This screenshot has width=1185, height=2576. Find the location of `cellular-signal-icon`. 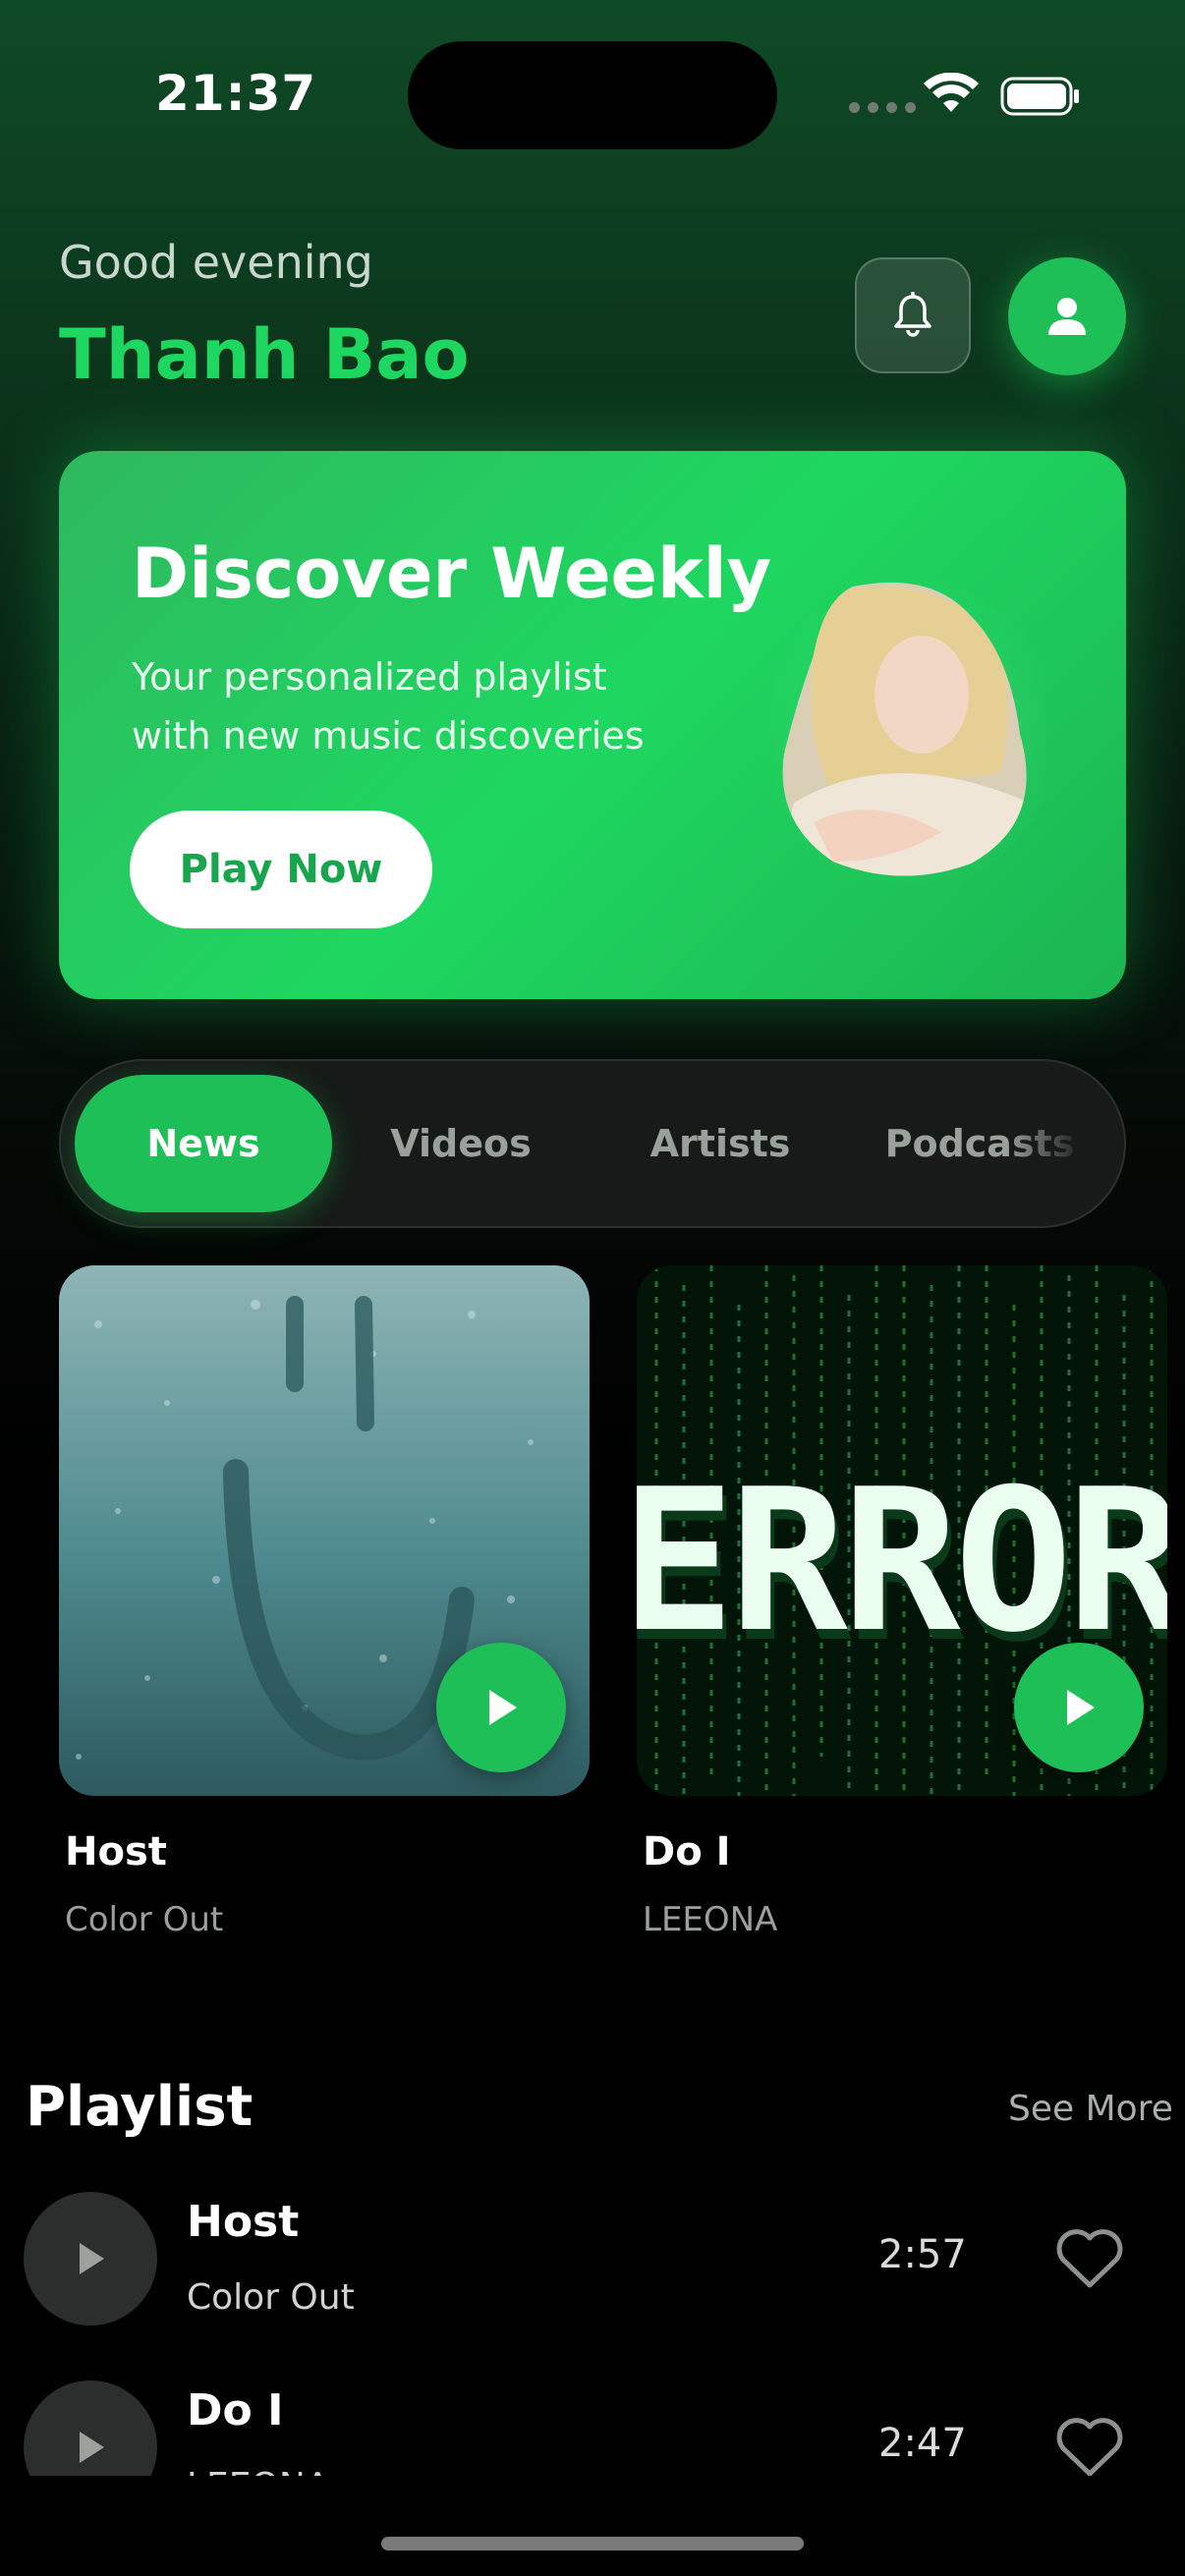

cellular-signal-icon is located at coordinates (883, 107).